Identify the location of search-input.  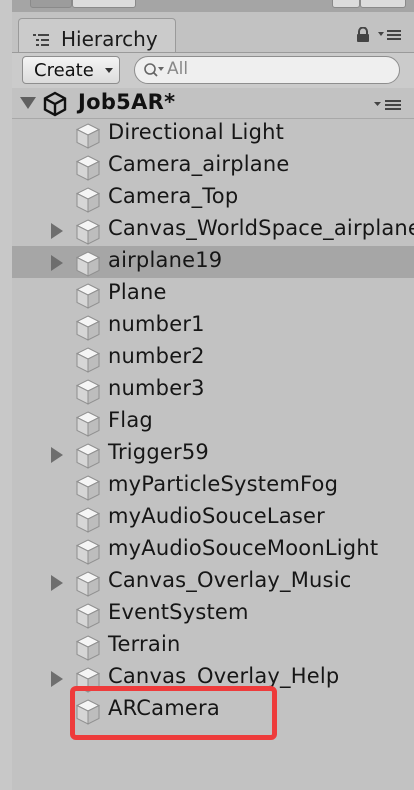
(277, 69).